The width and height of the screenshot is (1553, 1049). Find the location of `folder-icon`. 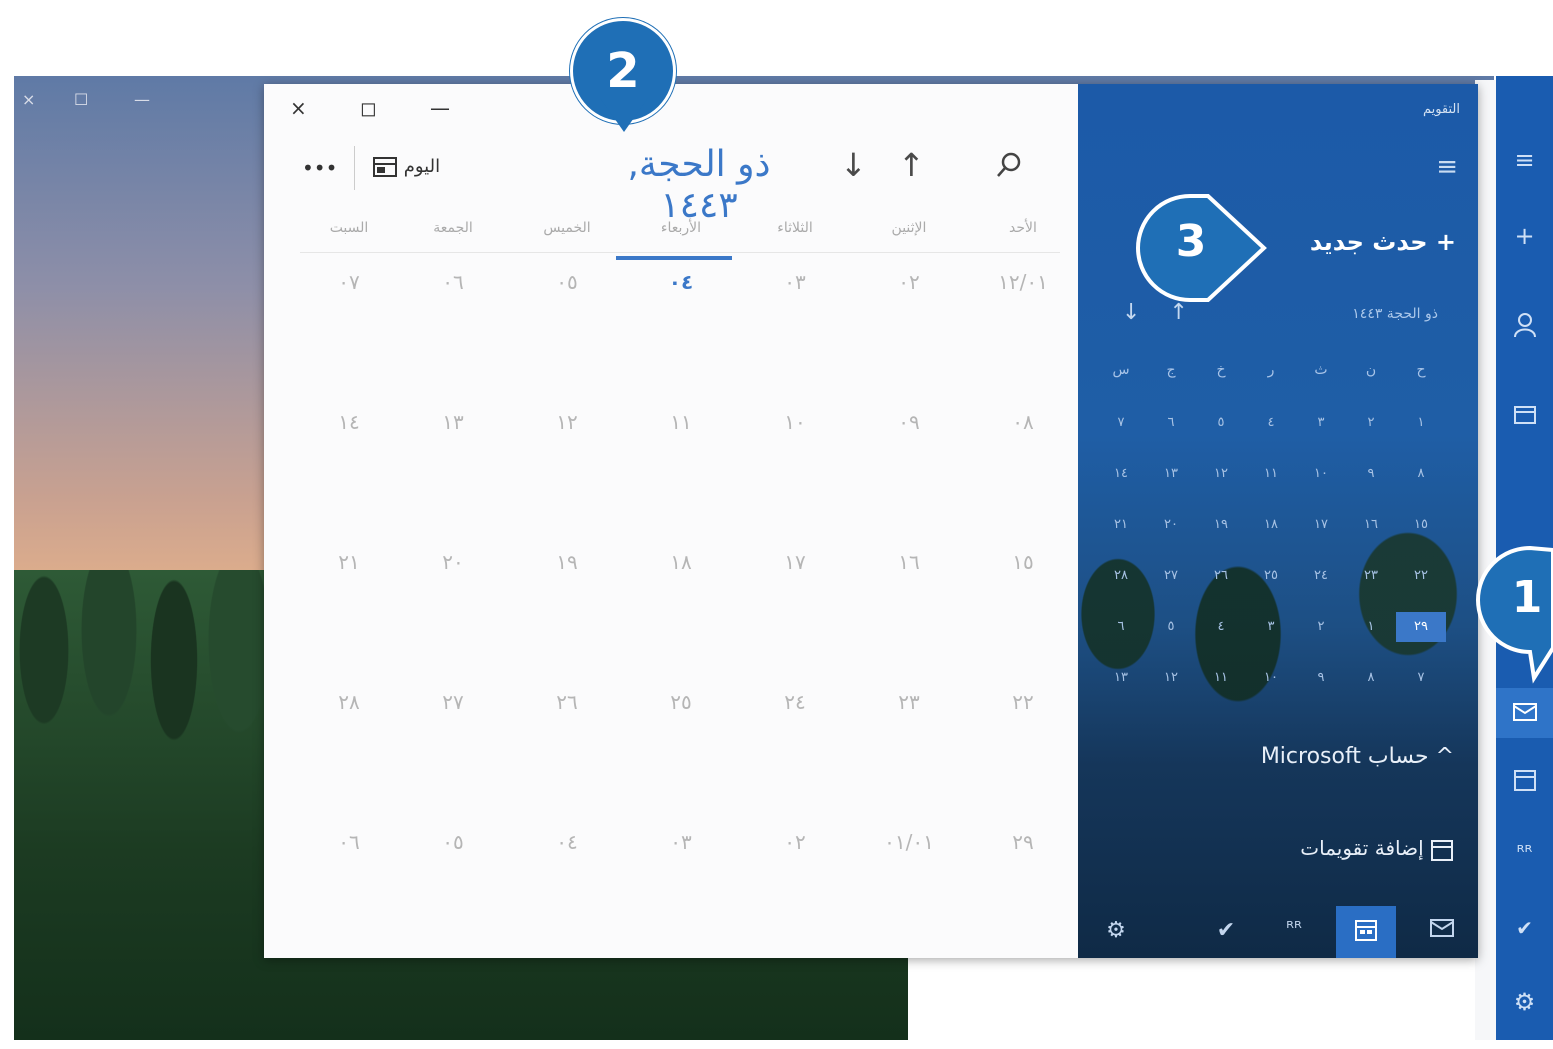

folder-icon is located at coordinates (1524, 418).